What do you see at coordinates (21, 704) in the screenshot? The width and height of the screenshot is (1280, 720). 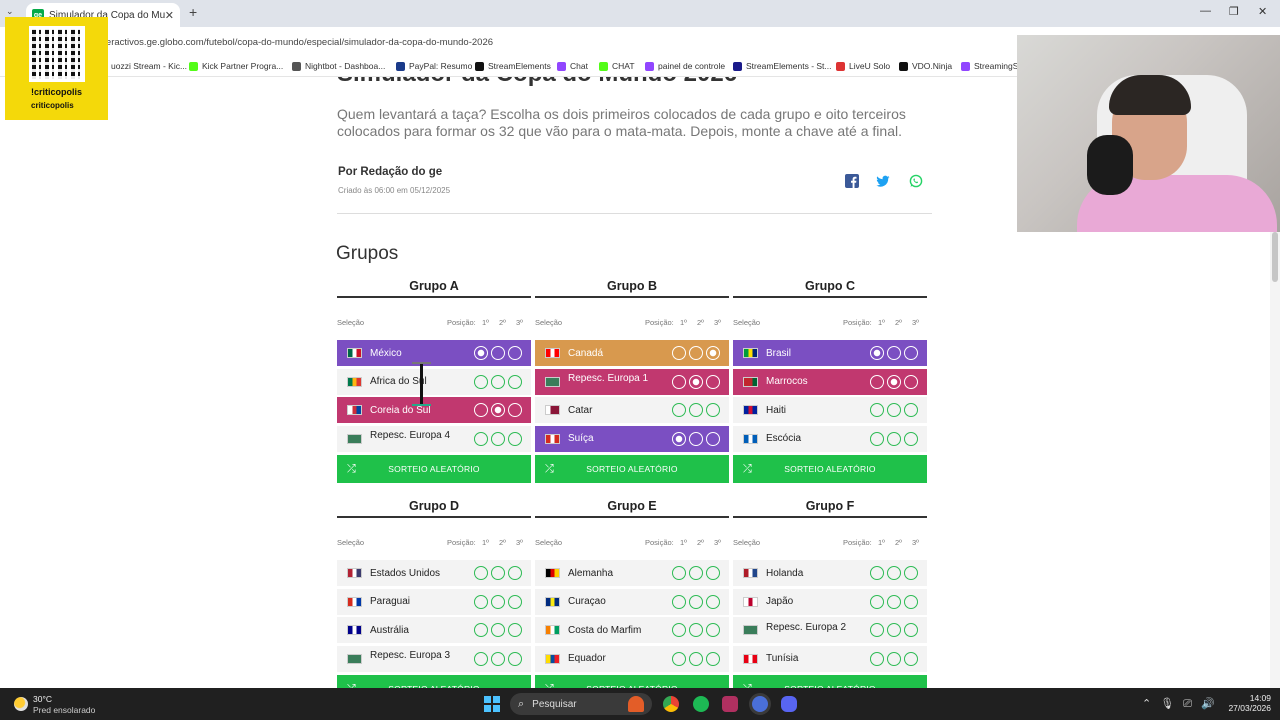 I see `weather-sun-icon` at bounding box center [21, 704].